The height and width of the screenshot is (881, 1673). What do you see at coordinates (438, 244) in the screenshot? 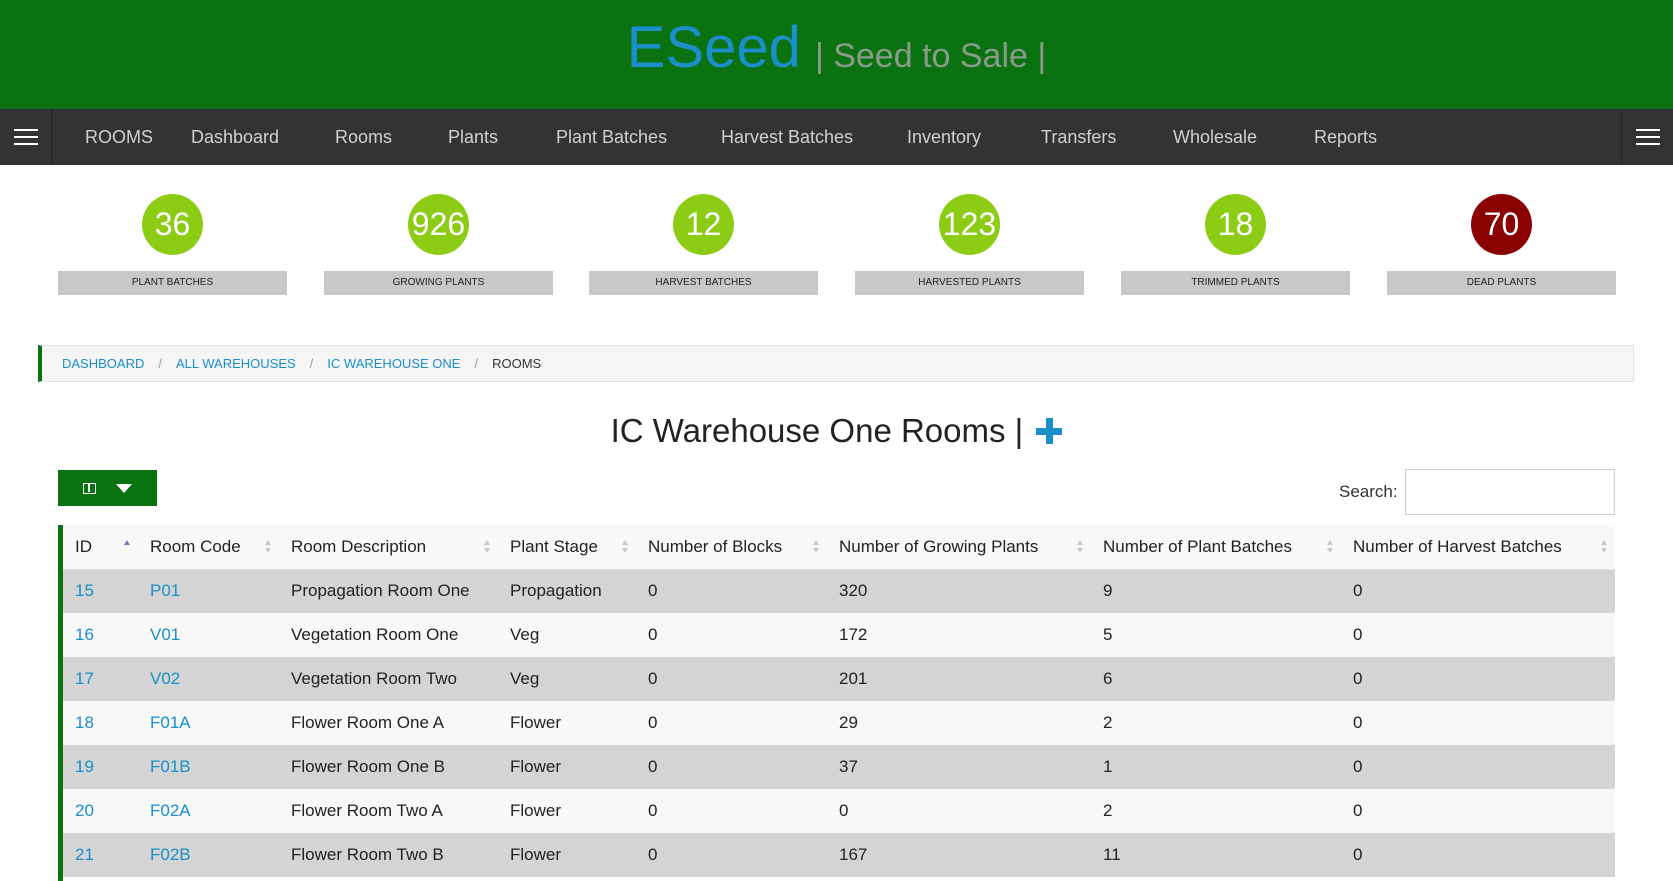
I see `stat-growing-plants: 926 GROWING PLANTS` at bounding box center [438, 244].